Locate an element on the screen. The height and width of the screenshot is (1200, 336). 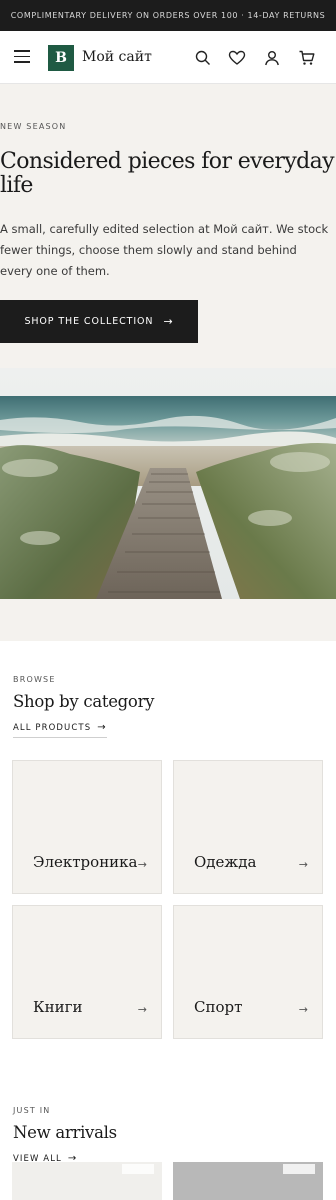
all-products-link: ALL PRODUCTS → is located at coordinates (60, 730).